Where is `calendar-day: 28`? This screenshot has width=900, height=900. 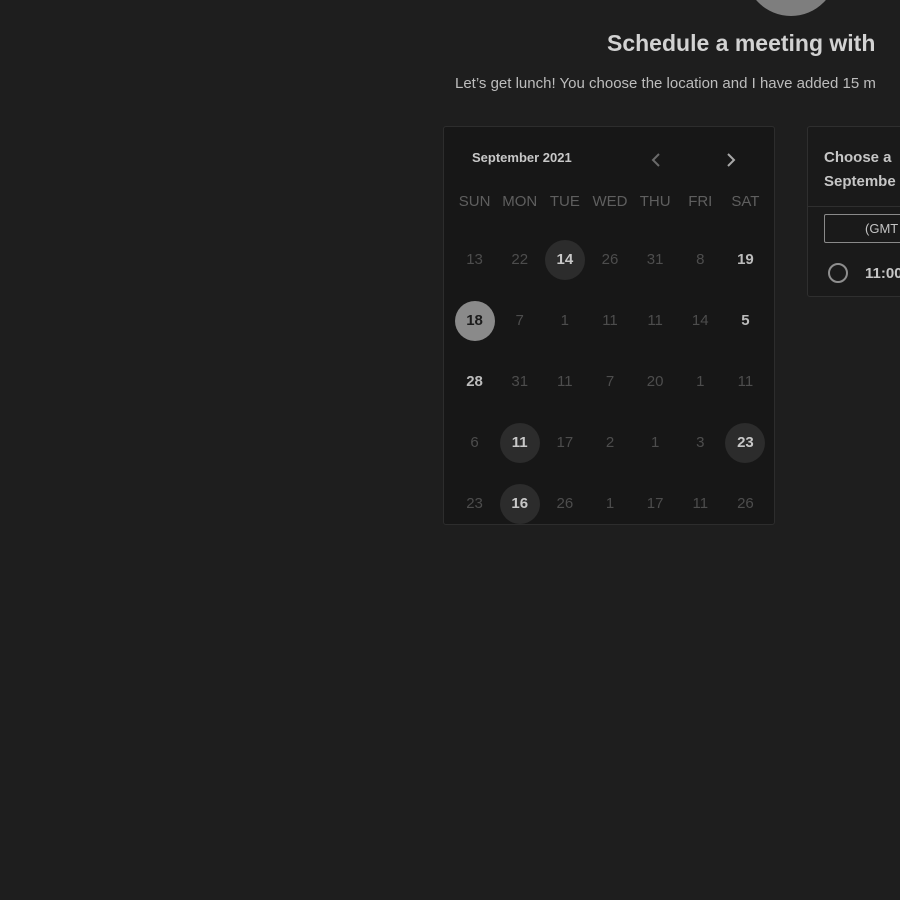 calendar-day: 28 is located at coordinates (474, 381).